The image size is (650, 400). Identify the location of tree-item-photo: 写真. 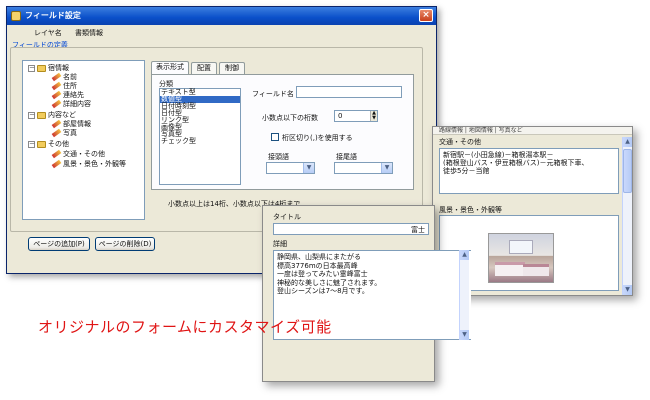
(64, 133).